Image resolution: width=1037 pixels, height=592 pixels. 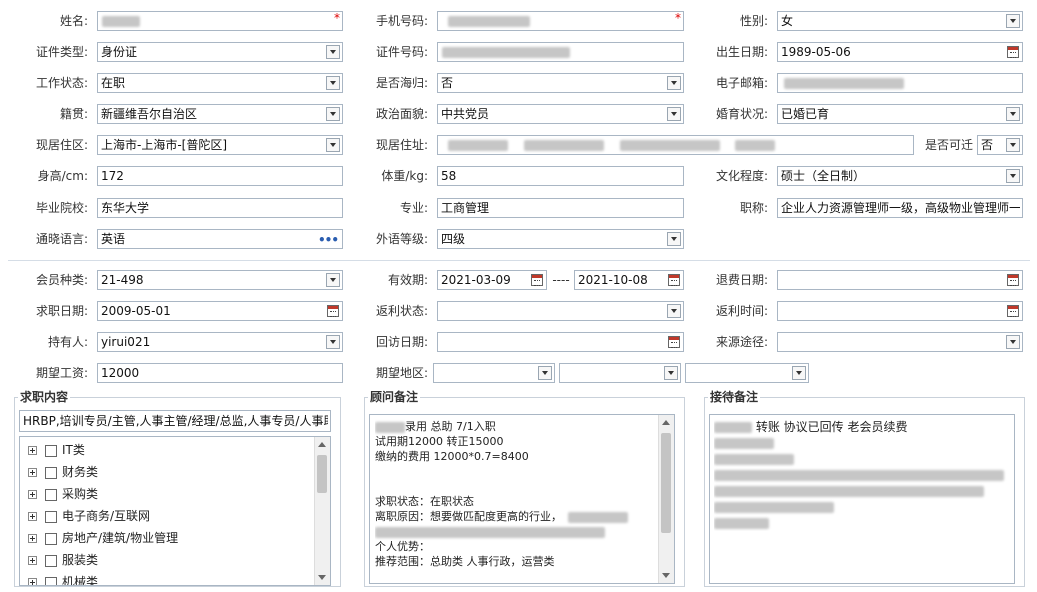 I want to click on tree-item: 财务类, so click(x=63, y=472).